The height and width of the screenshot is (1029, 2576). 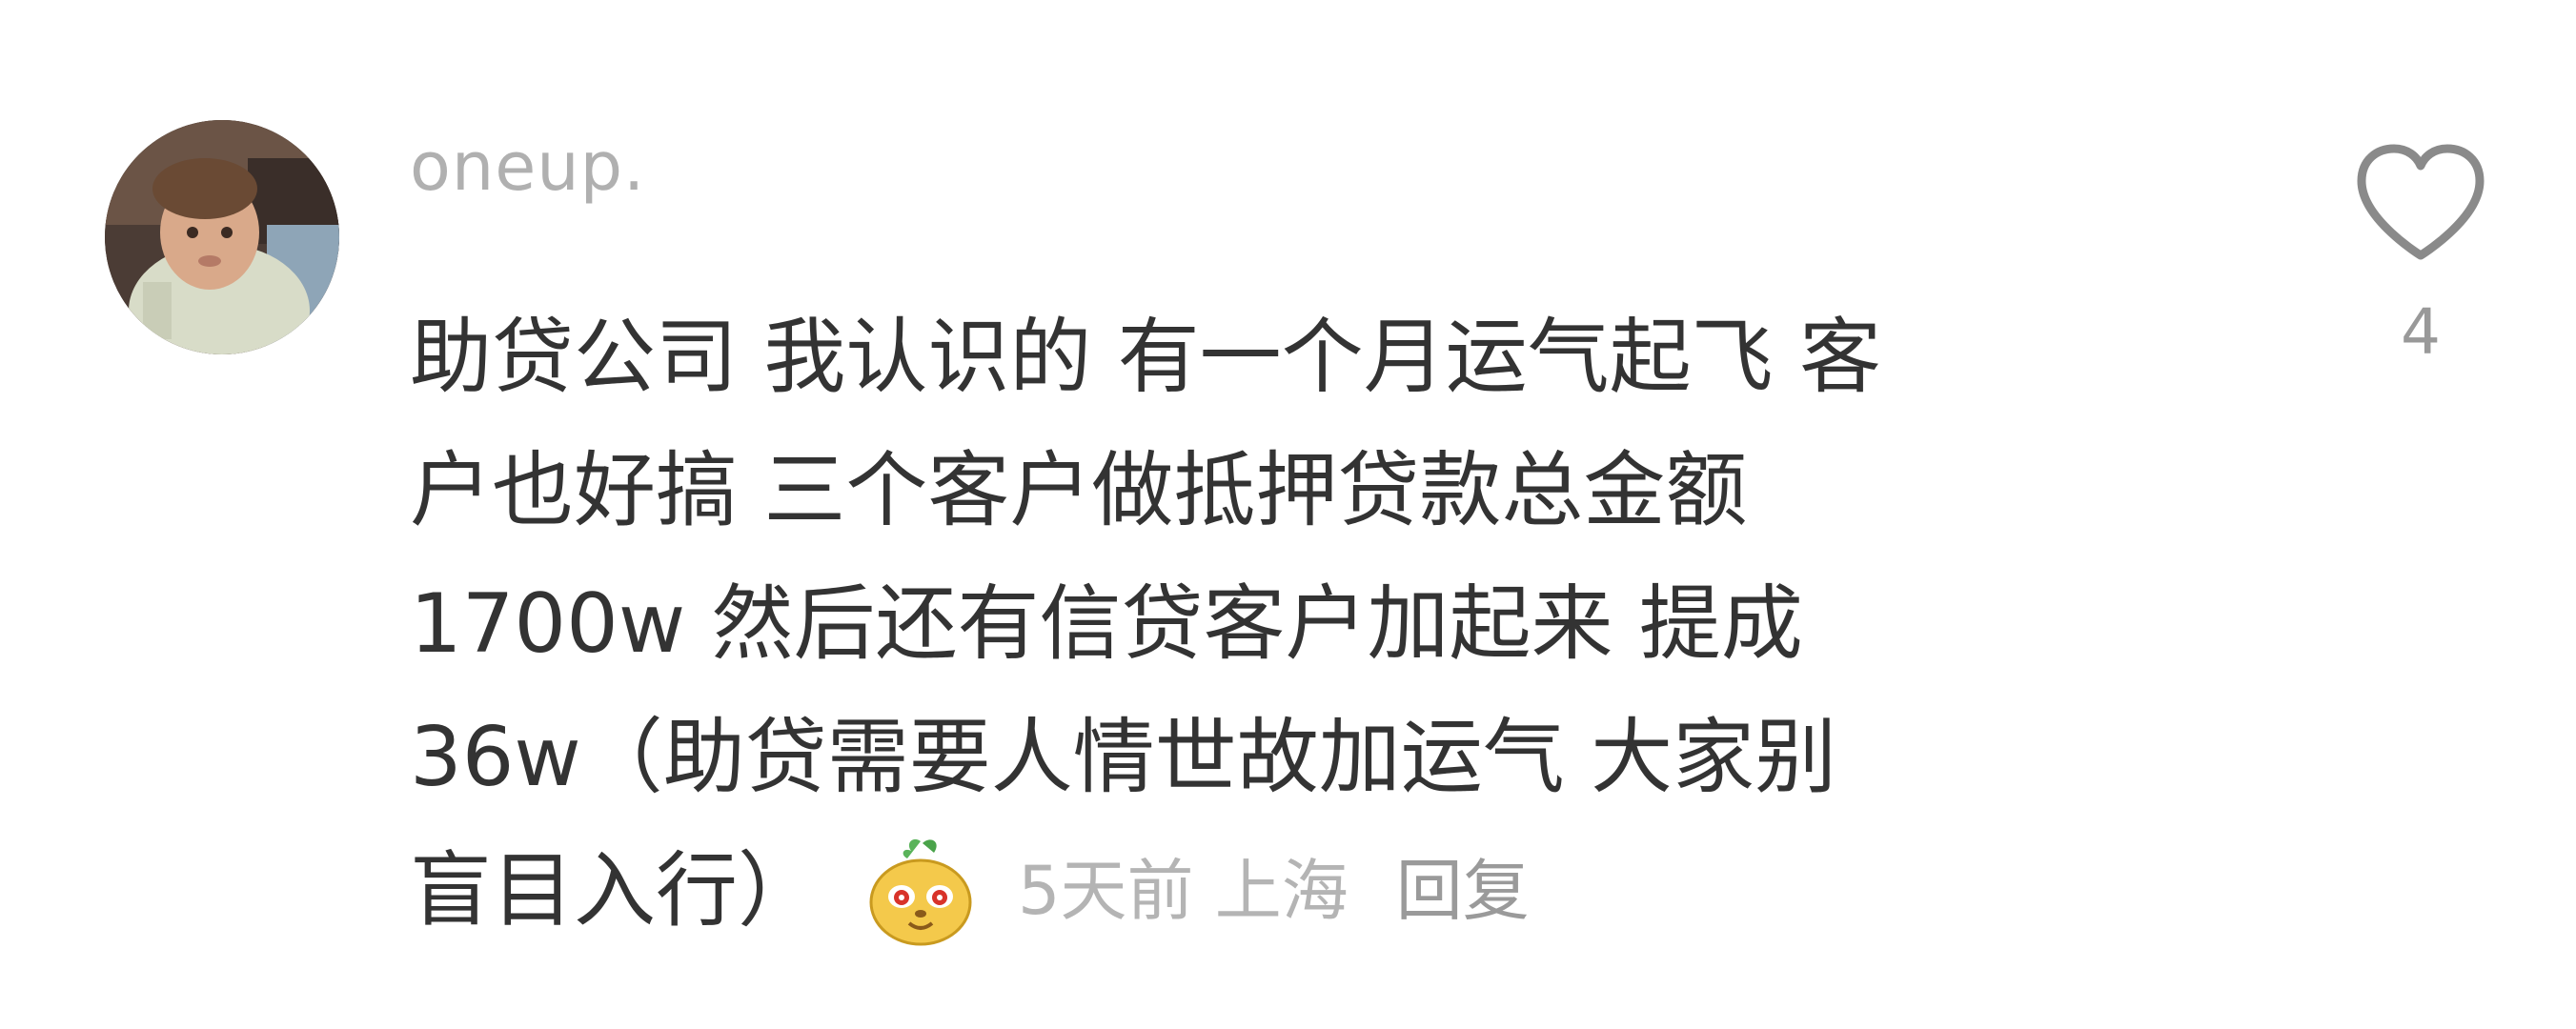 I want to click on comment-line: 36w（助贷需要人情世故加运气 大家别, so click(x=1124, y=757).